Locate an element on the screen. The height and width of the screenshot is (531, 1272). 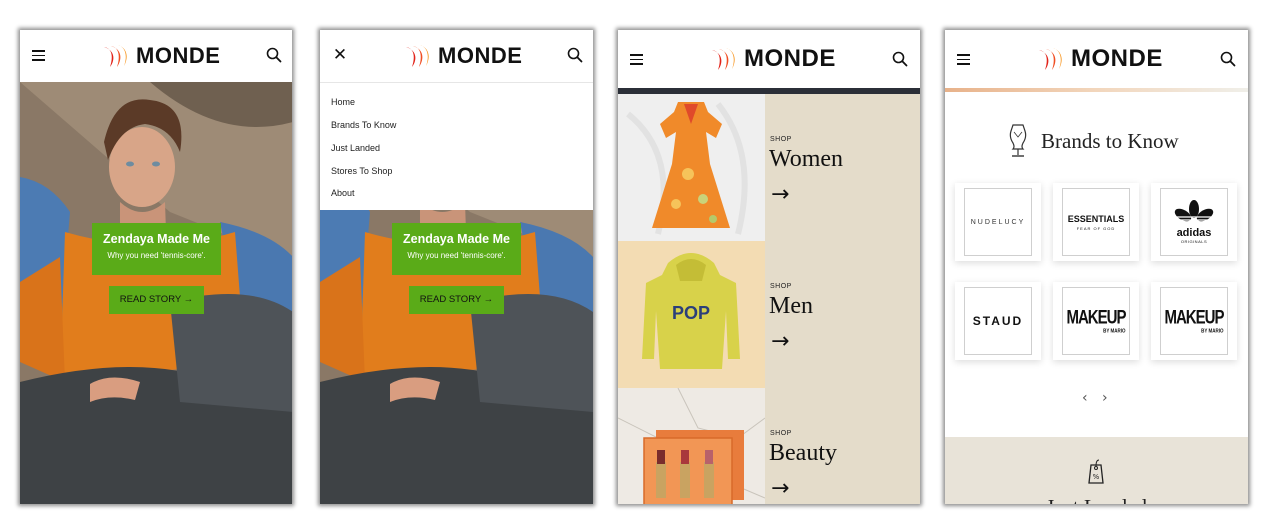
top-bar: ✕ MONDE is located at coordinates (456, 56).